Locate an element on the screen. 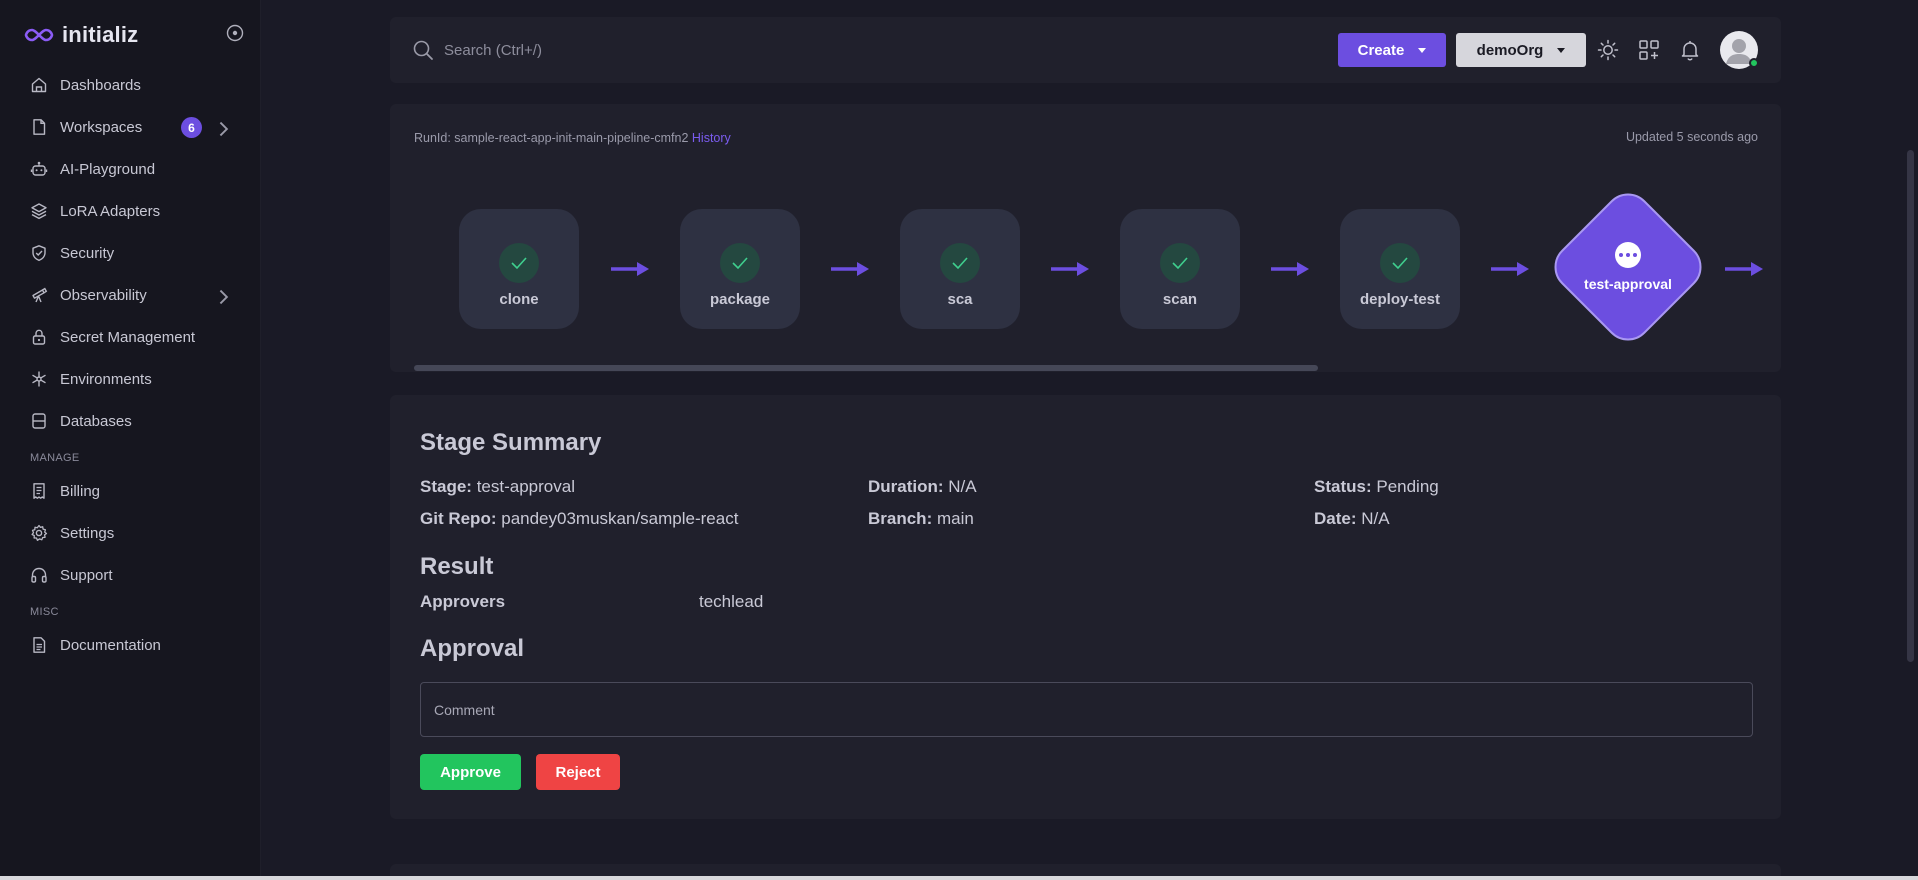  sidebar-item-label: Dashboards is located at coordinates (100, 85).